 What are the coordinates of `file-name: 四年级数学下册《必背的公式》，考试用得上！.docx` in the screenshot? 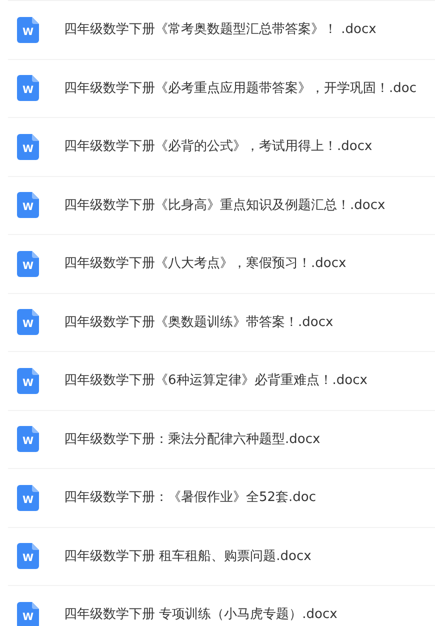 It's located at (218, 146).